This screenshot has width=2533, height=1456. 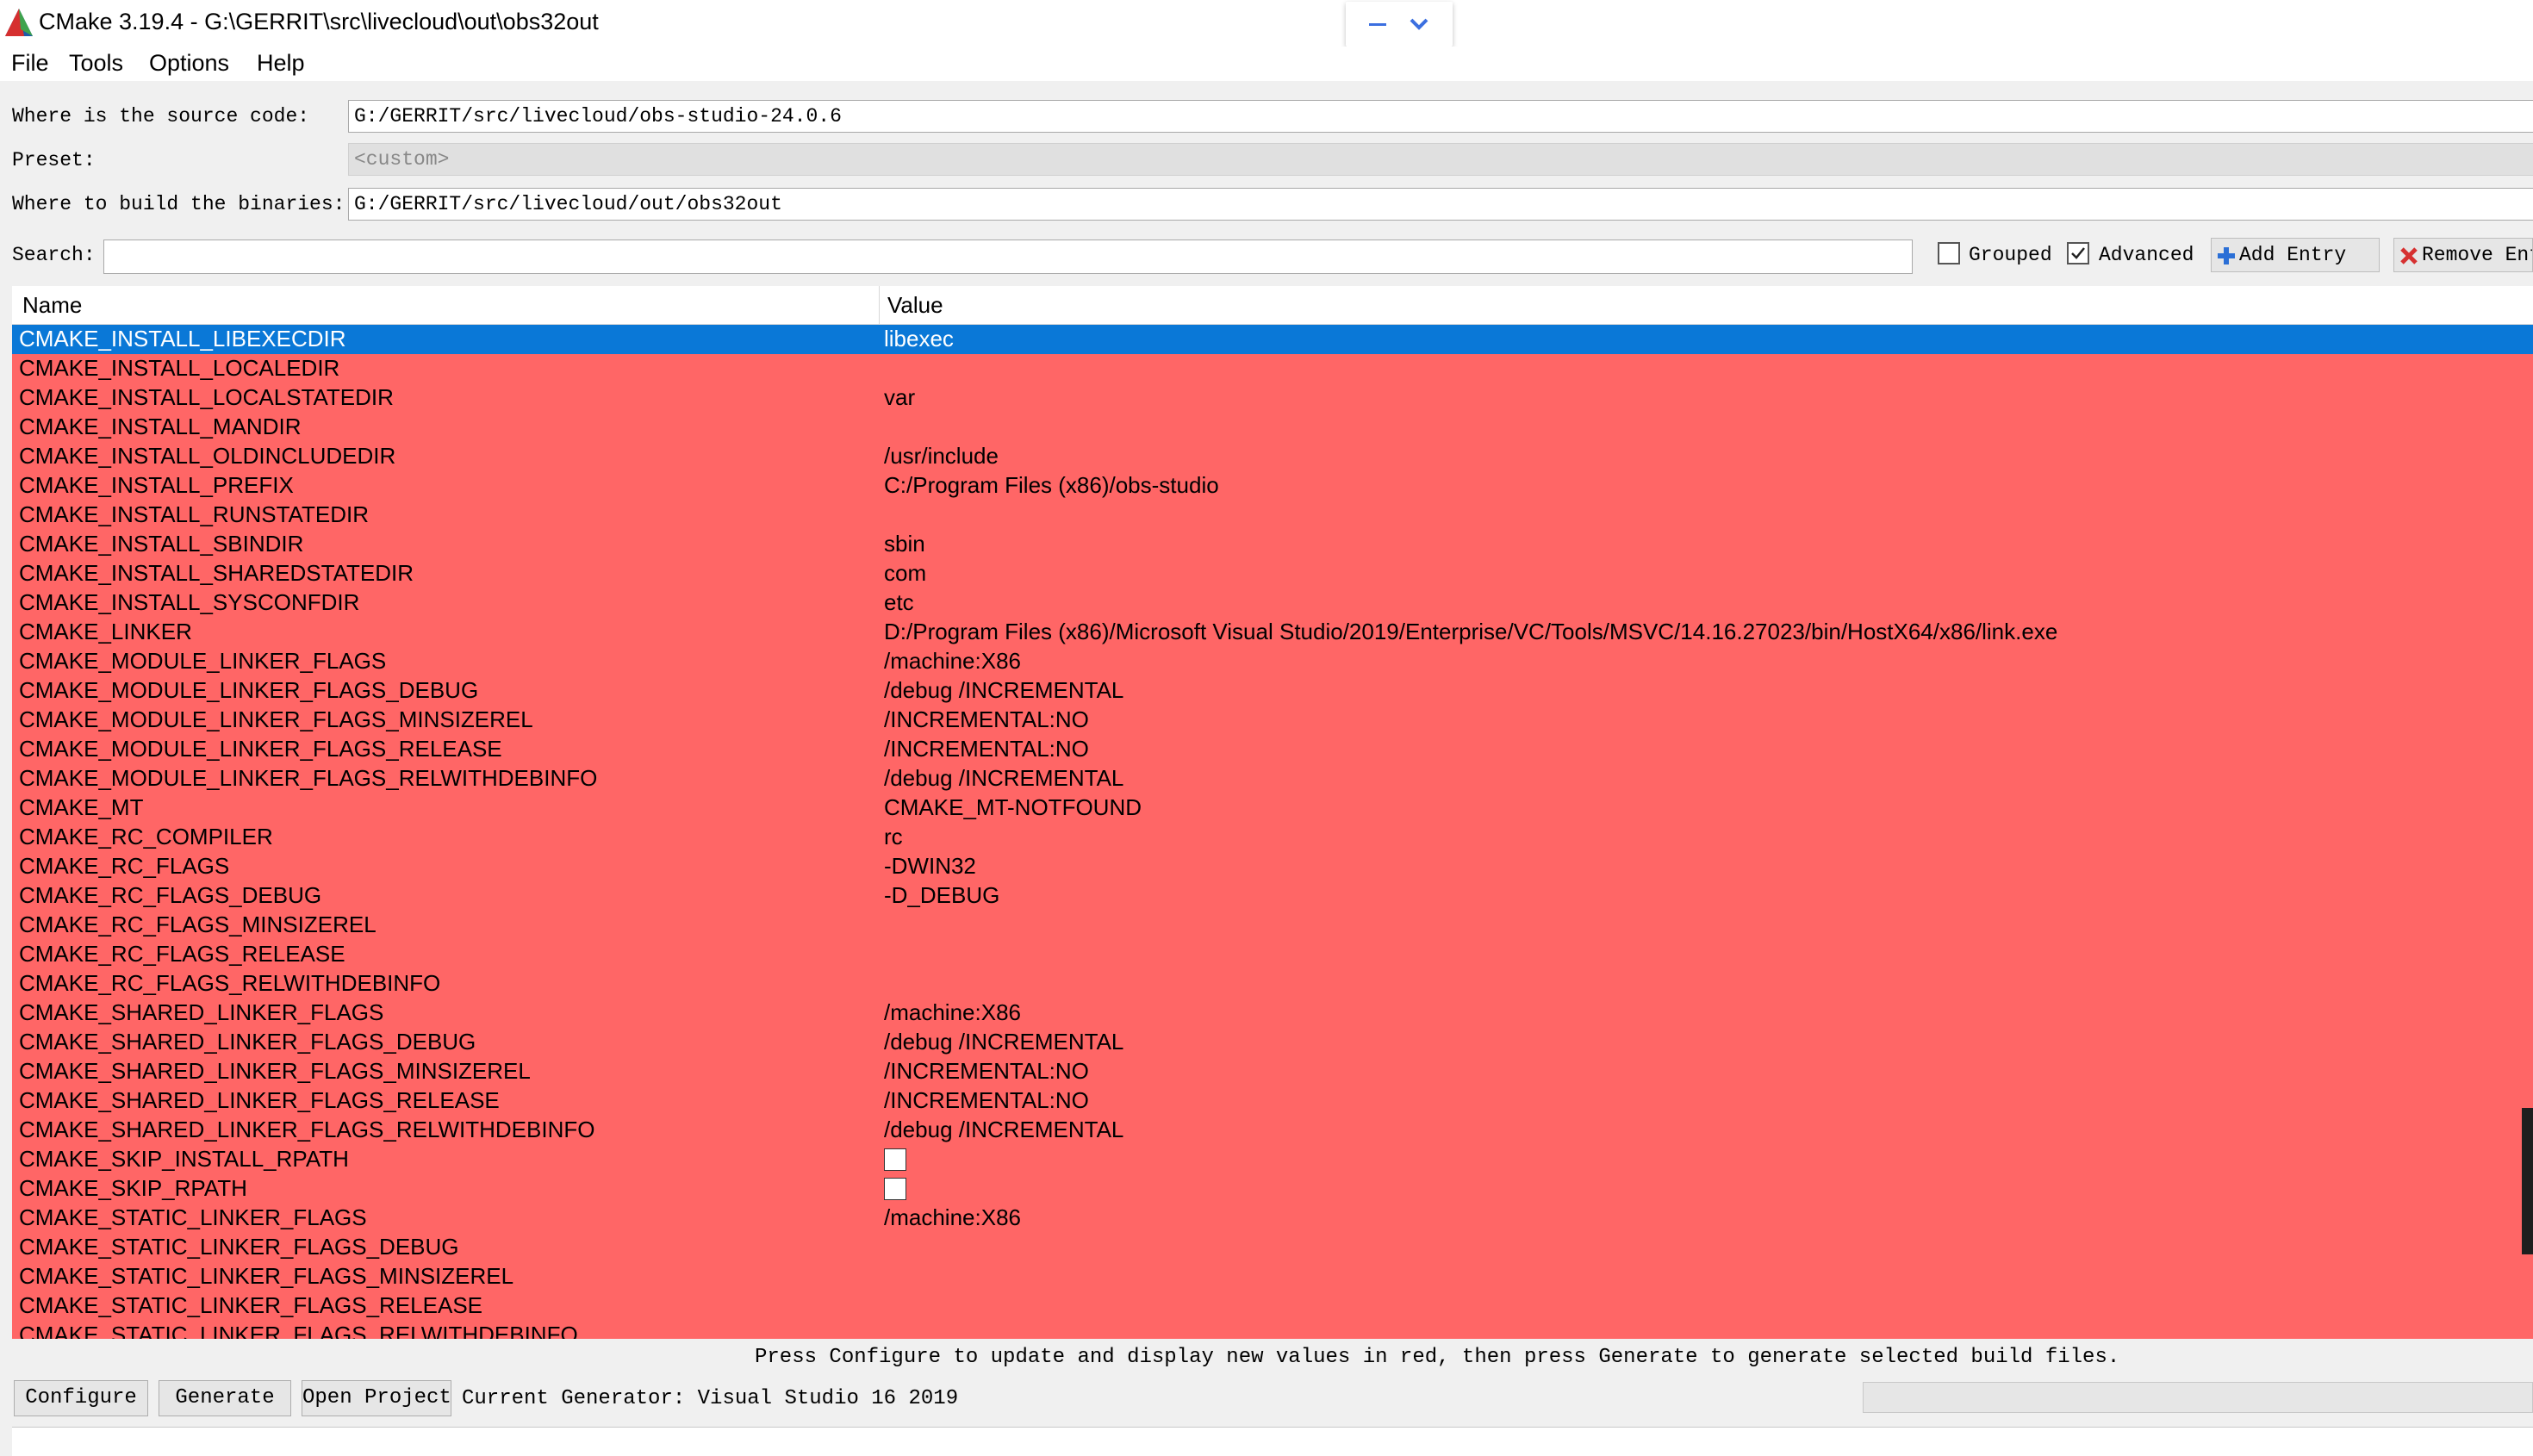 What do you see at coordinates (1419, 24) in the screenshot?
I see `chevron-down-icon` at bounding box center [1419, 24].